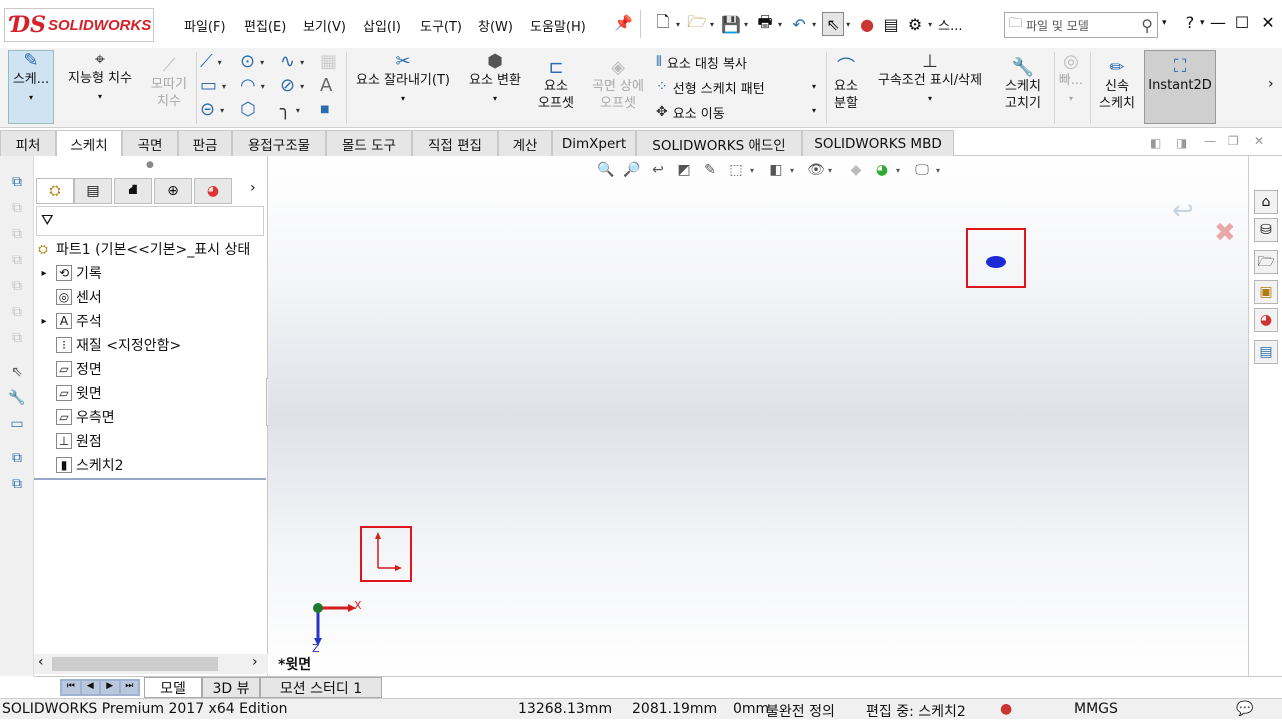 The height and width of the screenshot is (721, 1282). Describe the element at coordinates (922, 172) in the screenshot. I see `view-settings-icon: 🖵` at that location.